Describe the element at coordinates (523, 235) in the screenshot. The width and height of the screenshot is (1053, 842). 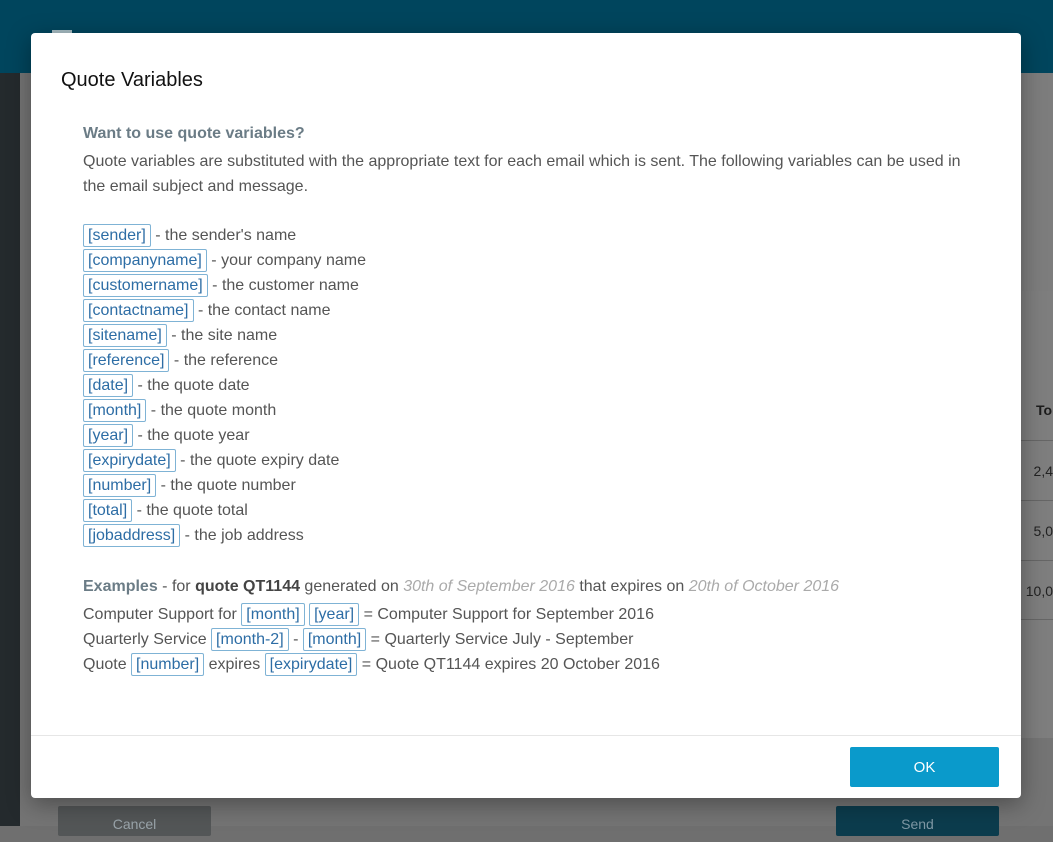
I see `variable-row: [sender] - the sender's name` at that location.